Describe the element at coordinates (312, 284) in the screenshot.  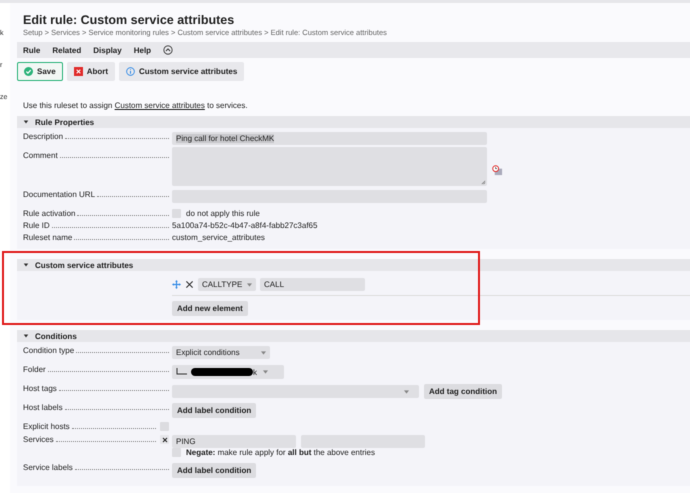
I see `input-field: CALL` at that location.